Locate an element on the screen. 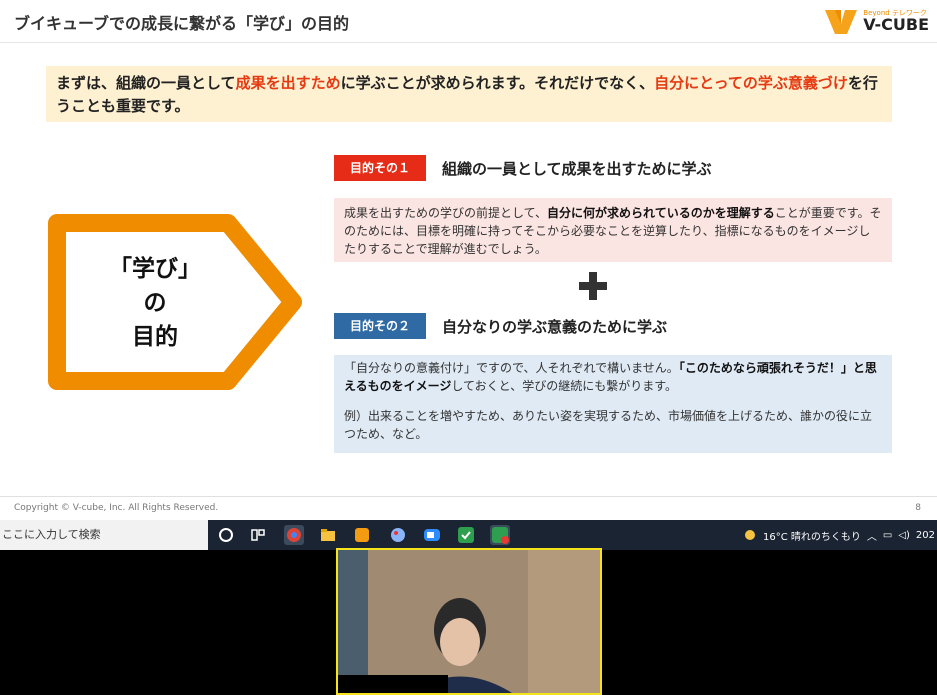 Image resolution: width=937 pixels, height=695 pixels. arrow-label: 「学び」 の 目的 is located at coordinates (155, 303).